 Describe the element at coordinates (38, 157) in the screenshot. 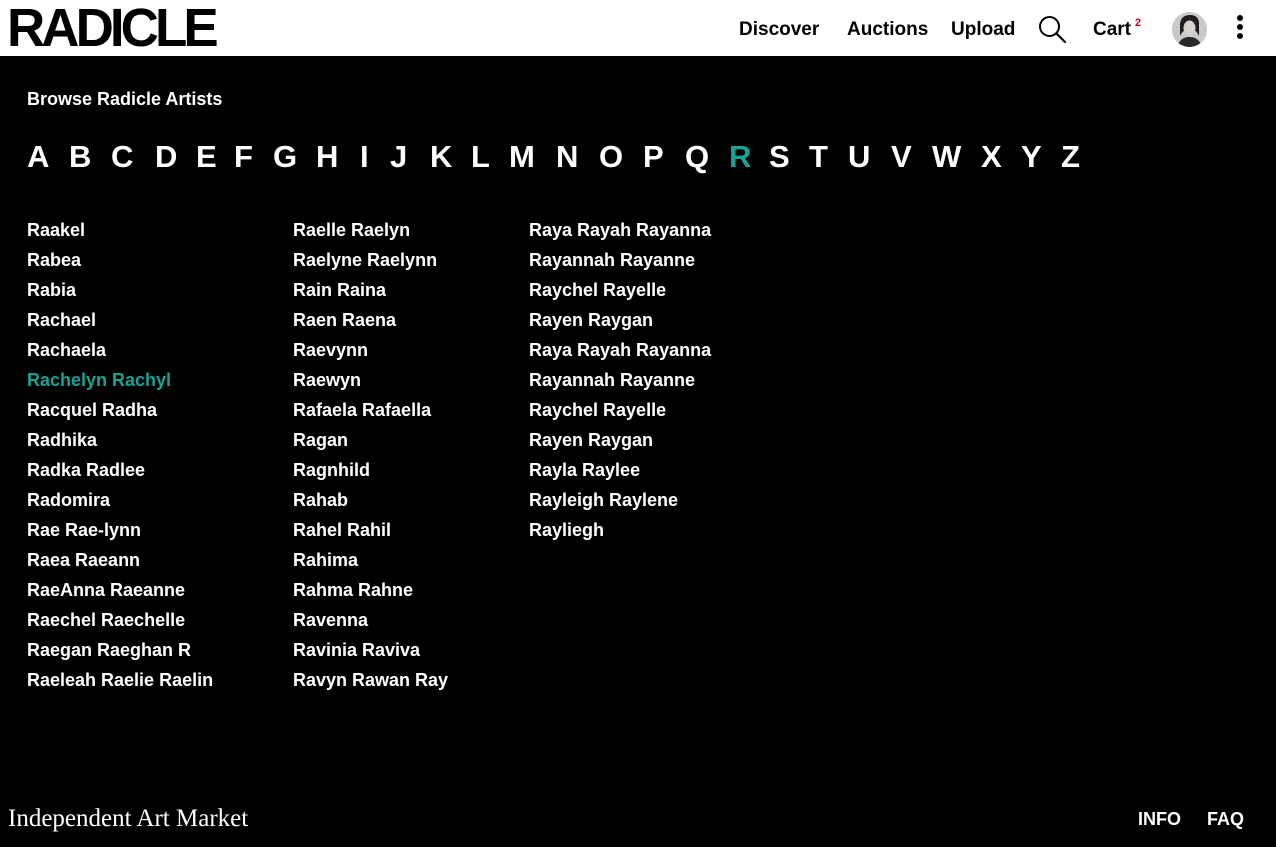

I see `letter-a: A` at that location.